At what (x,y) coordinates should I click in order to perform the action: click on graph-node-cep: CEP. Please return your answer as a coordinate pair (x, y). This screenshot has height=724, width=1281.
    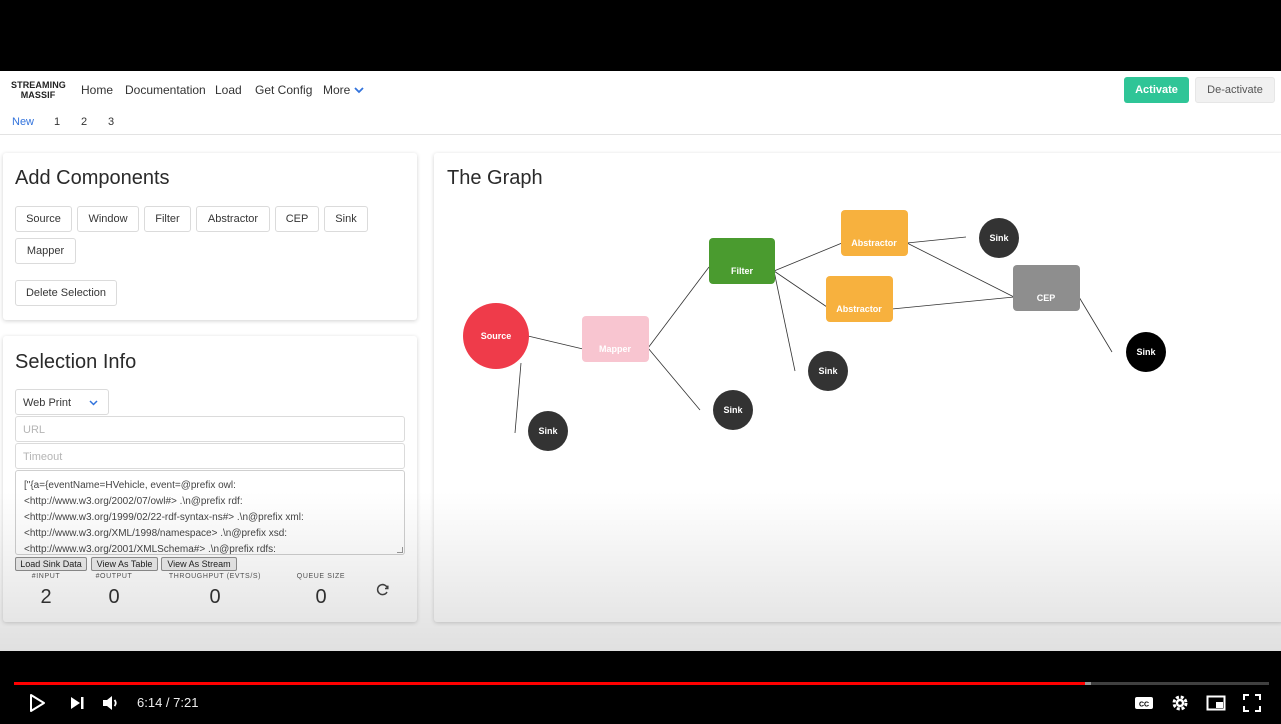
    Looking at the image, I should click on (1046, 288).